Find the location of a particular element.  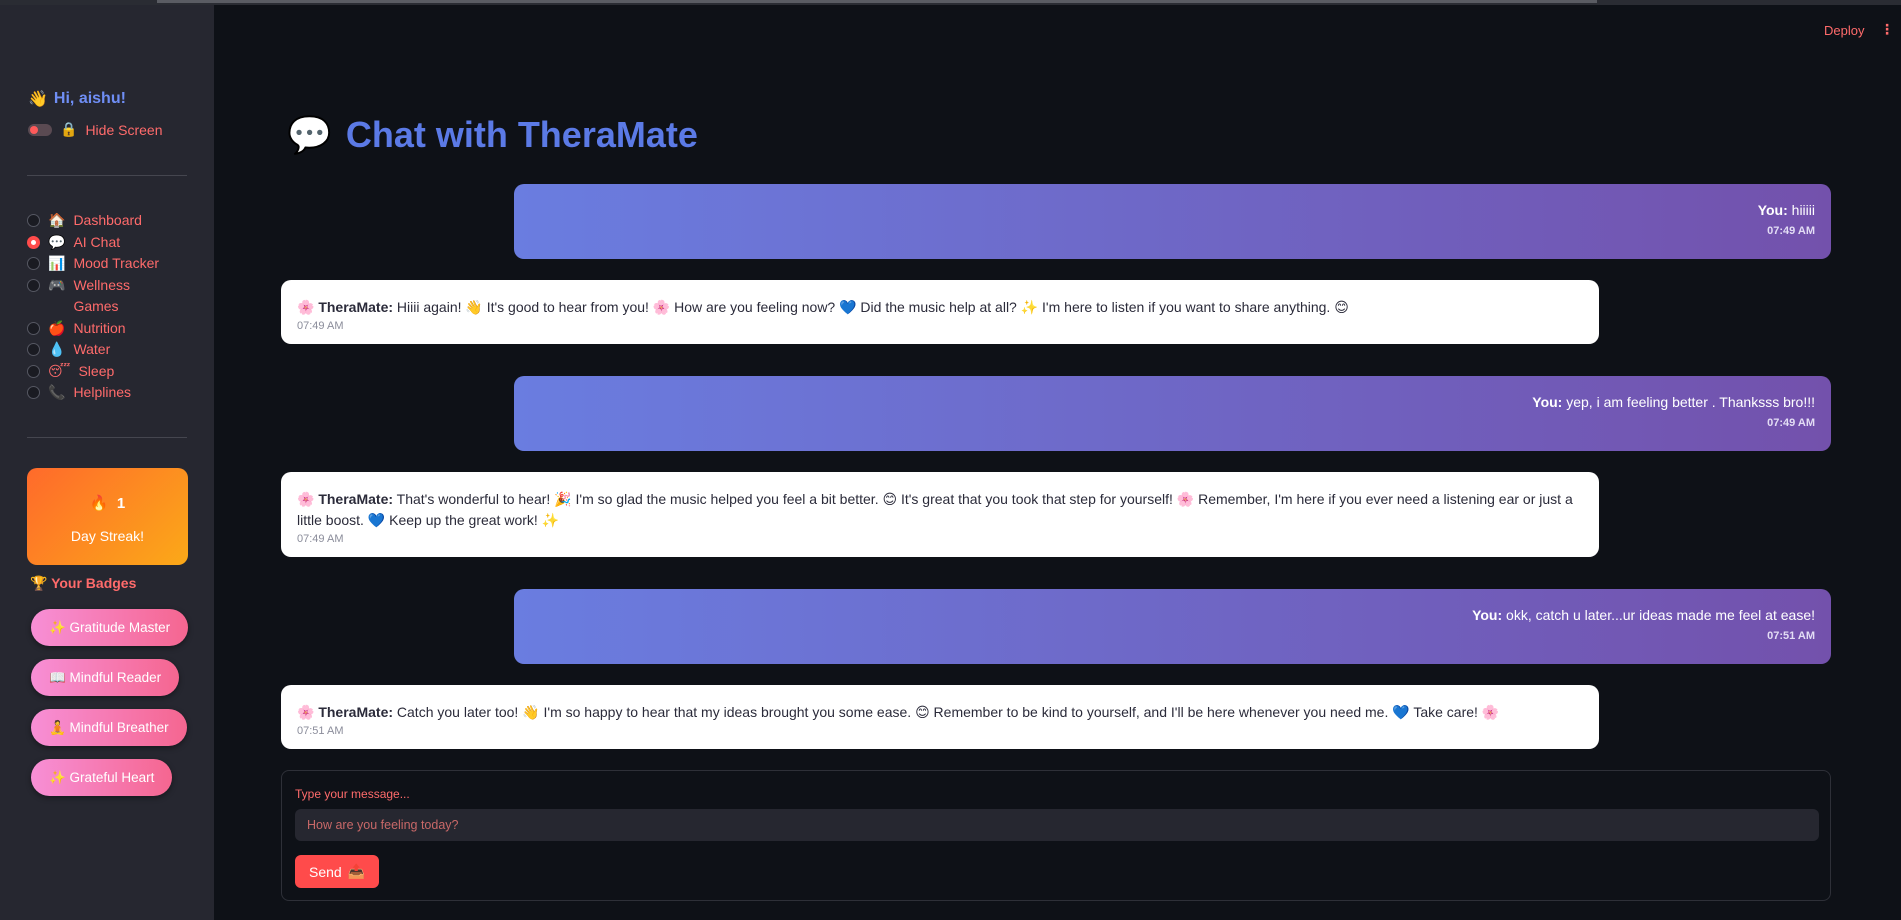

nav-icon: 🎮 is located at coordinates (57, 284).